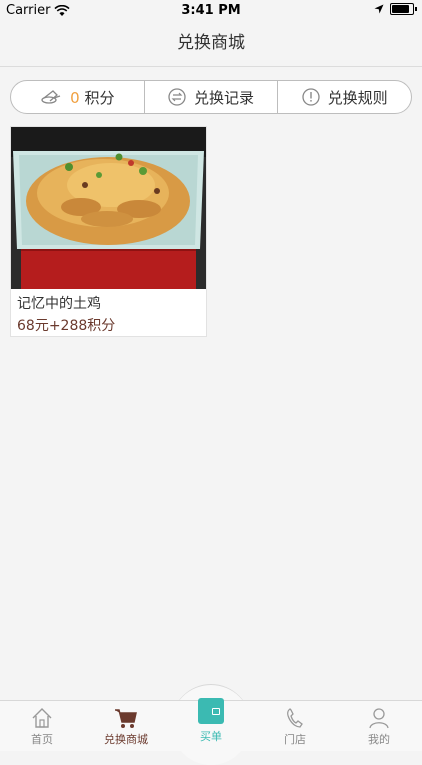 The image size is (422, 765). I want to click on page-title: 兑换商城, so click(211, 43).